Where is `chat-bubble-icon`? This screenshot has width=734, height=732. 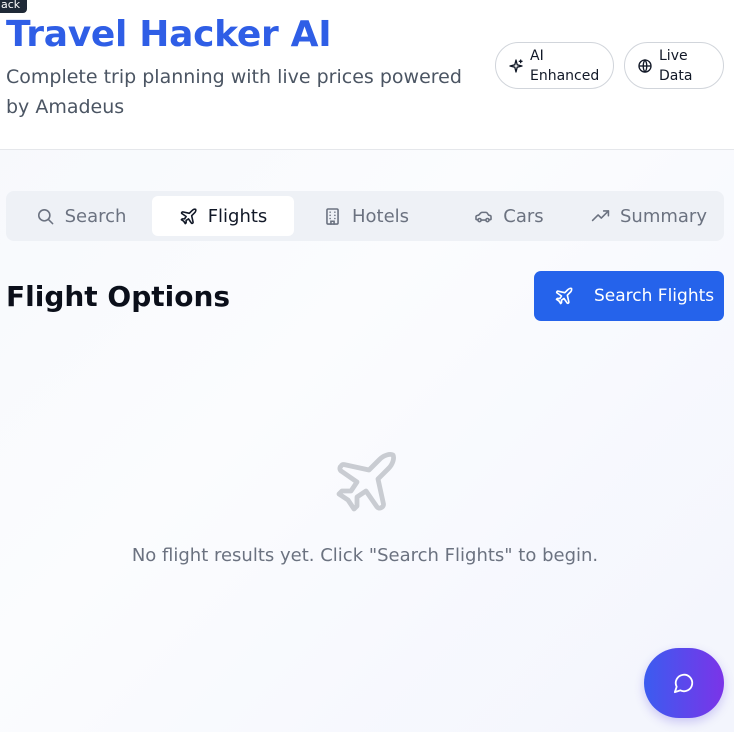
chat-bubble-icon is located at coordinates (683, 683).